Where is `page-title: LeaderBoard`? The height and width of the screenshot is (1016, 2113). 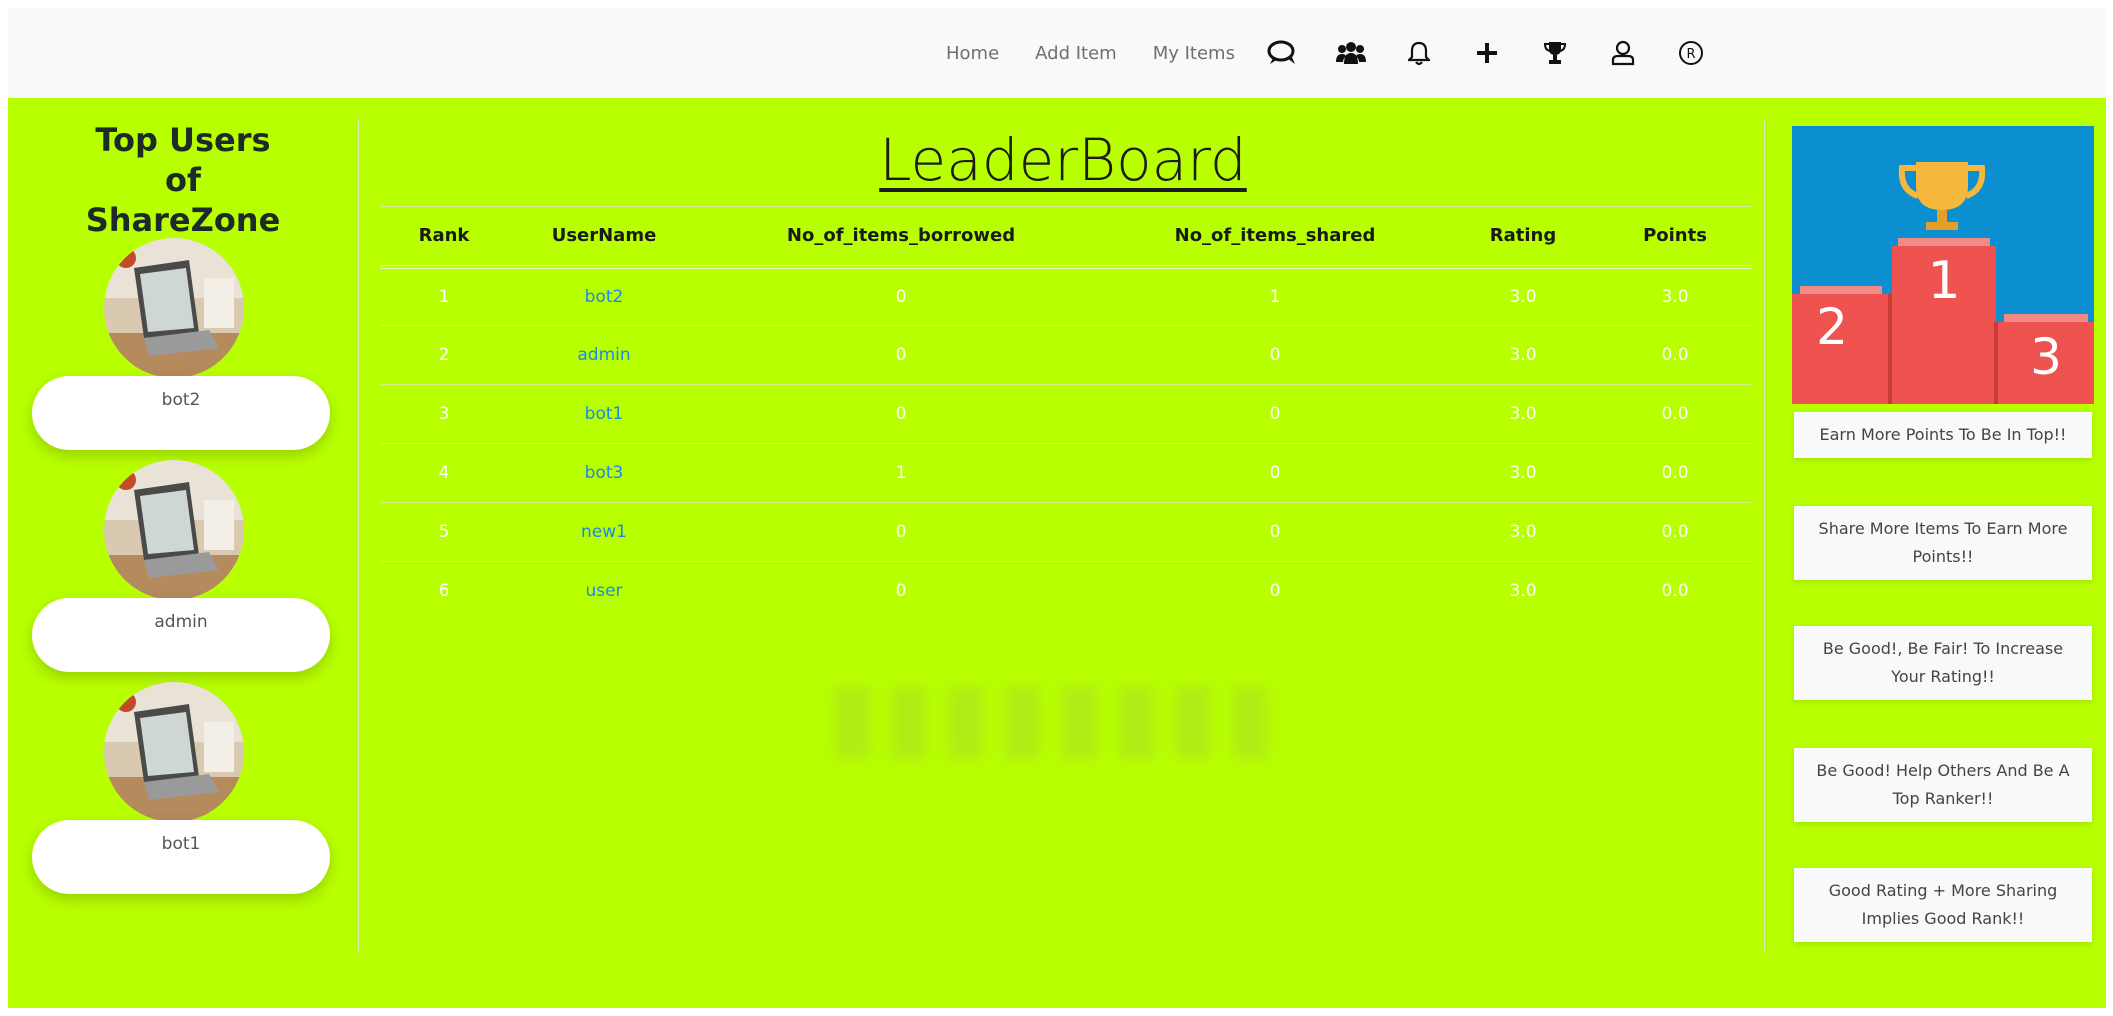
page-title: LeaderBoard is located at coordinates (1063, 160).